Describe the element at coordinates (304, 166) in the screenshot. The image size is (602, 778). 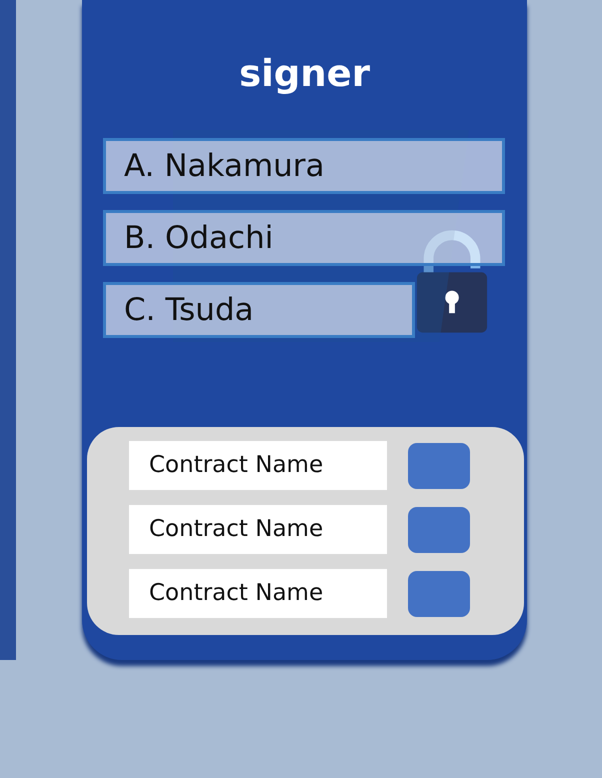
I see `signer-field: A. Nakamura` at that location.